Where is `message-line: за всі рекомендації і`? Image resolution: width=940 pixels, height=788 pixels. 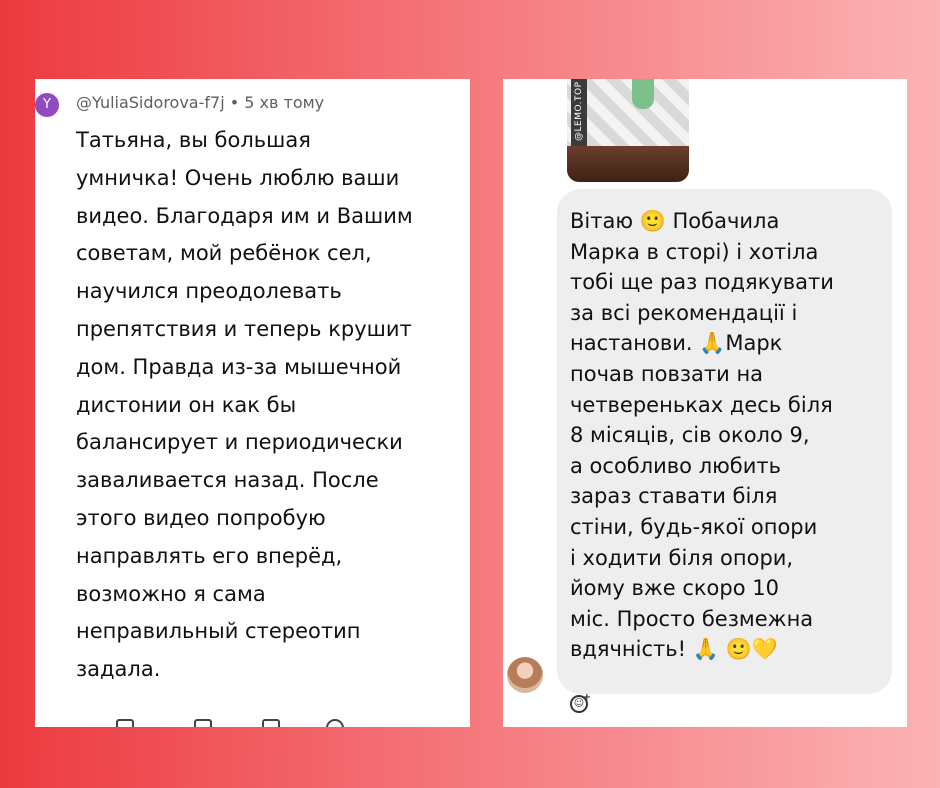 message-line: за всі рекомендації і is located at coordinates (684, 312).